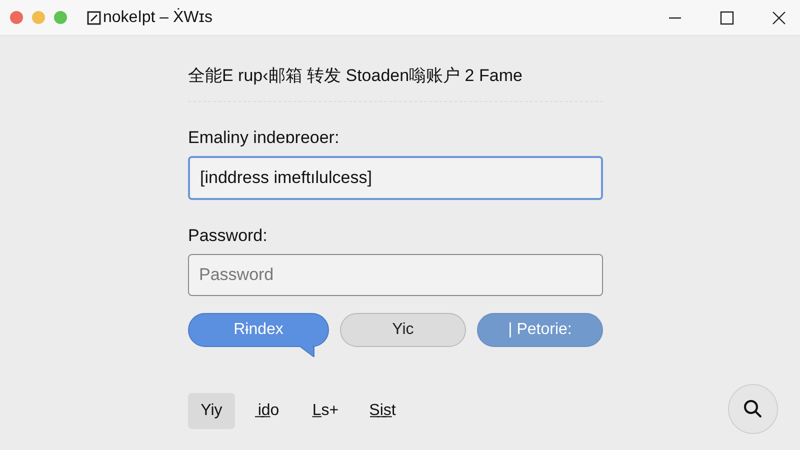 The width and height of the screenshot is (800, 450). I want to click on close-icon, so click(779, 17).